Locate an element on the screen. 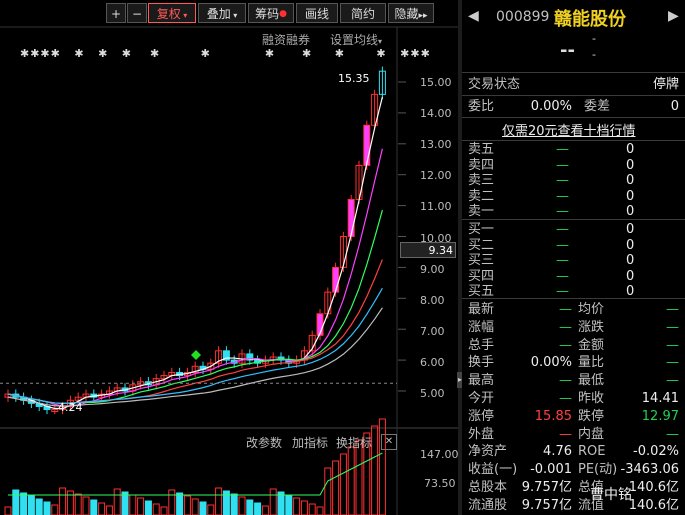 This screenshot has width=685, height=515. switch-indicator-button: 换指标 is located at coordinates (354, 442).